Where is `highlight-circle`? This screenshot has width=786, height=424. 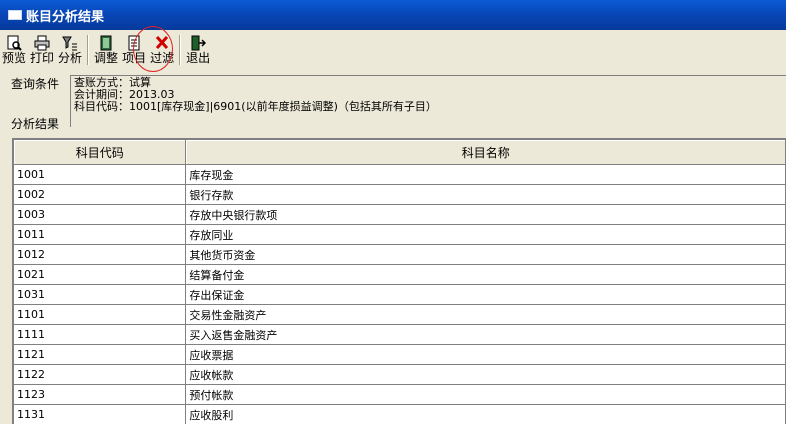 highlight-circle is located at coordinates (153, 49).